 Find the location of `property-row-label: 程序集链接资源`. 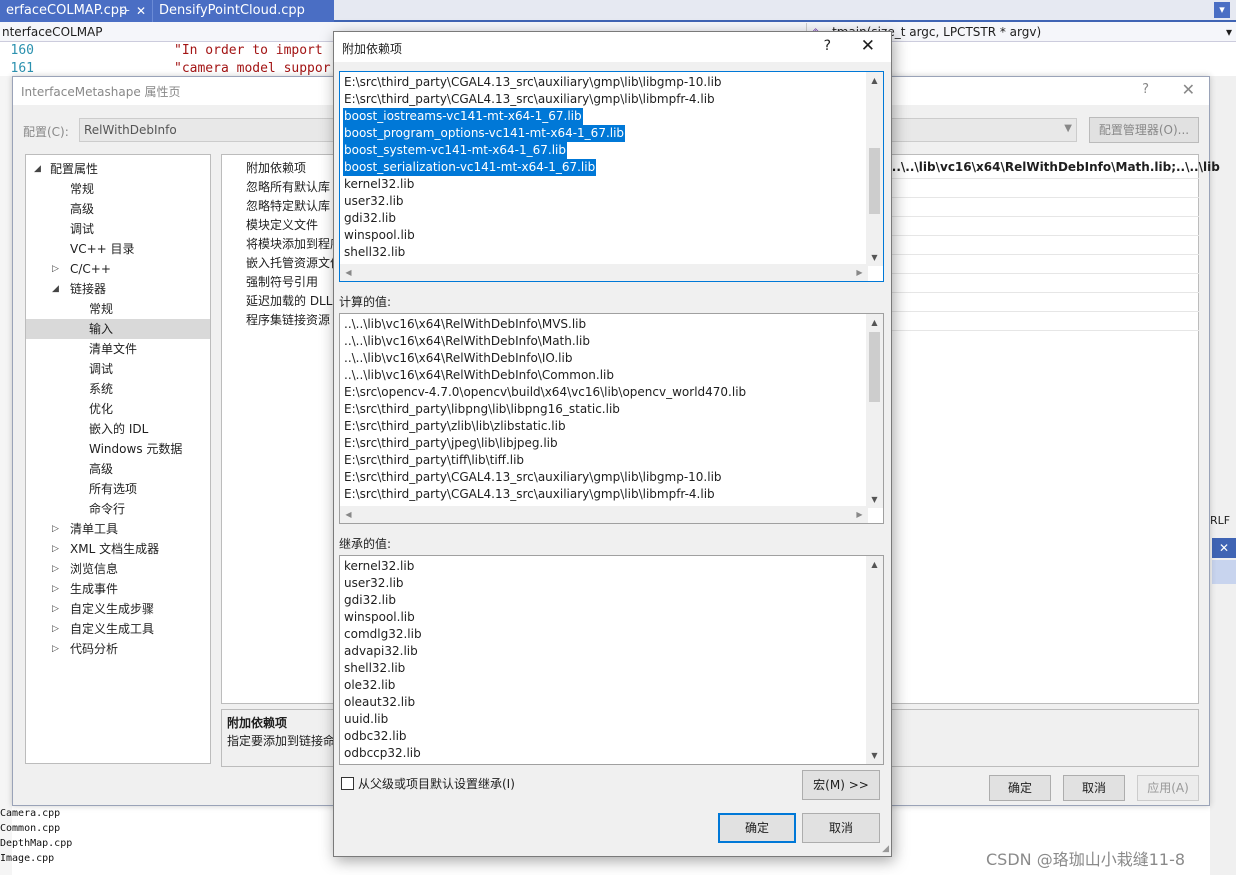

property-row-label: 程序集链接资源 is located at coordinates (278, 320).